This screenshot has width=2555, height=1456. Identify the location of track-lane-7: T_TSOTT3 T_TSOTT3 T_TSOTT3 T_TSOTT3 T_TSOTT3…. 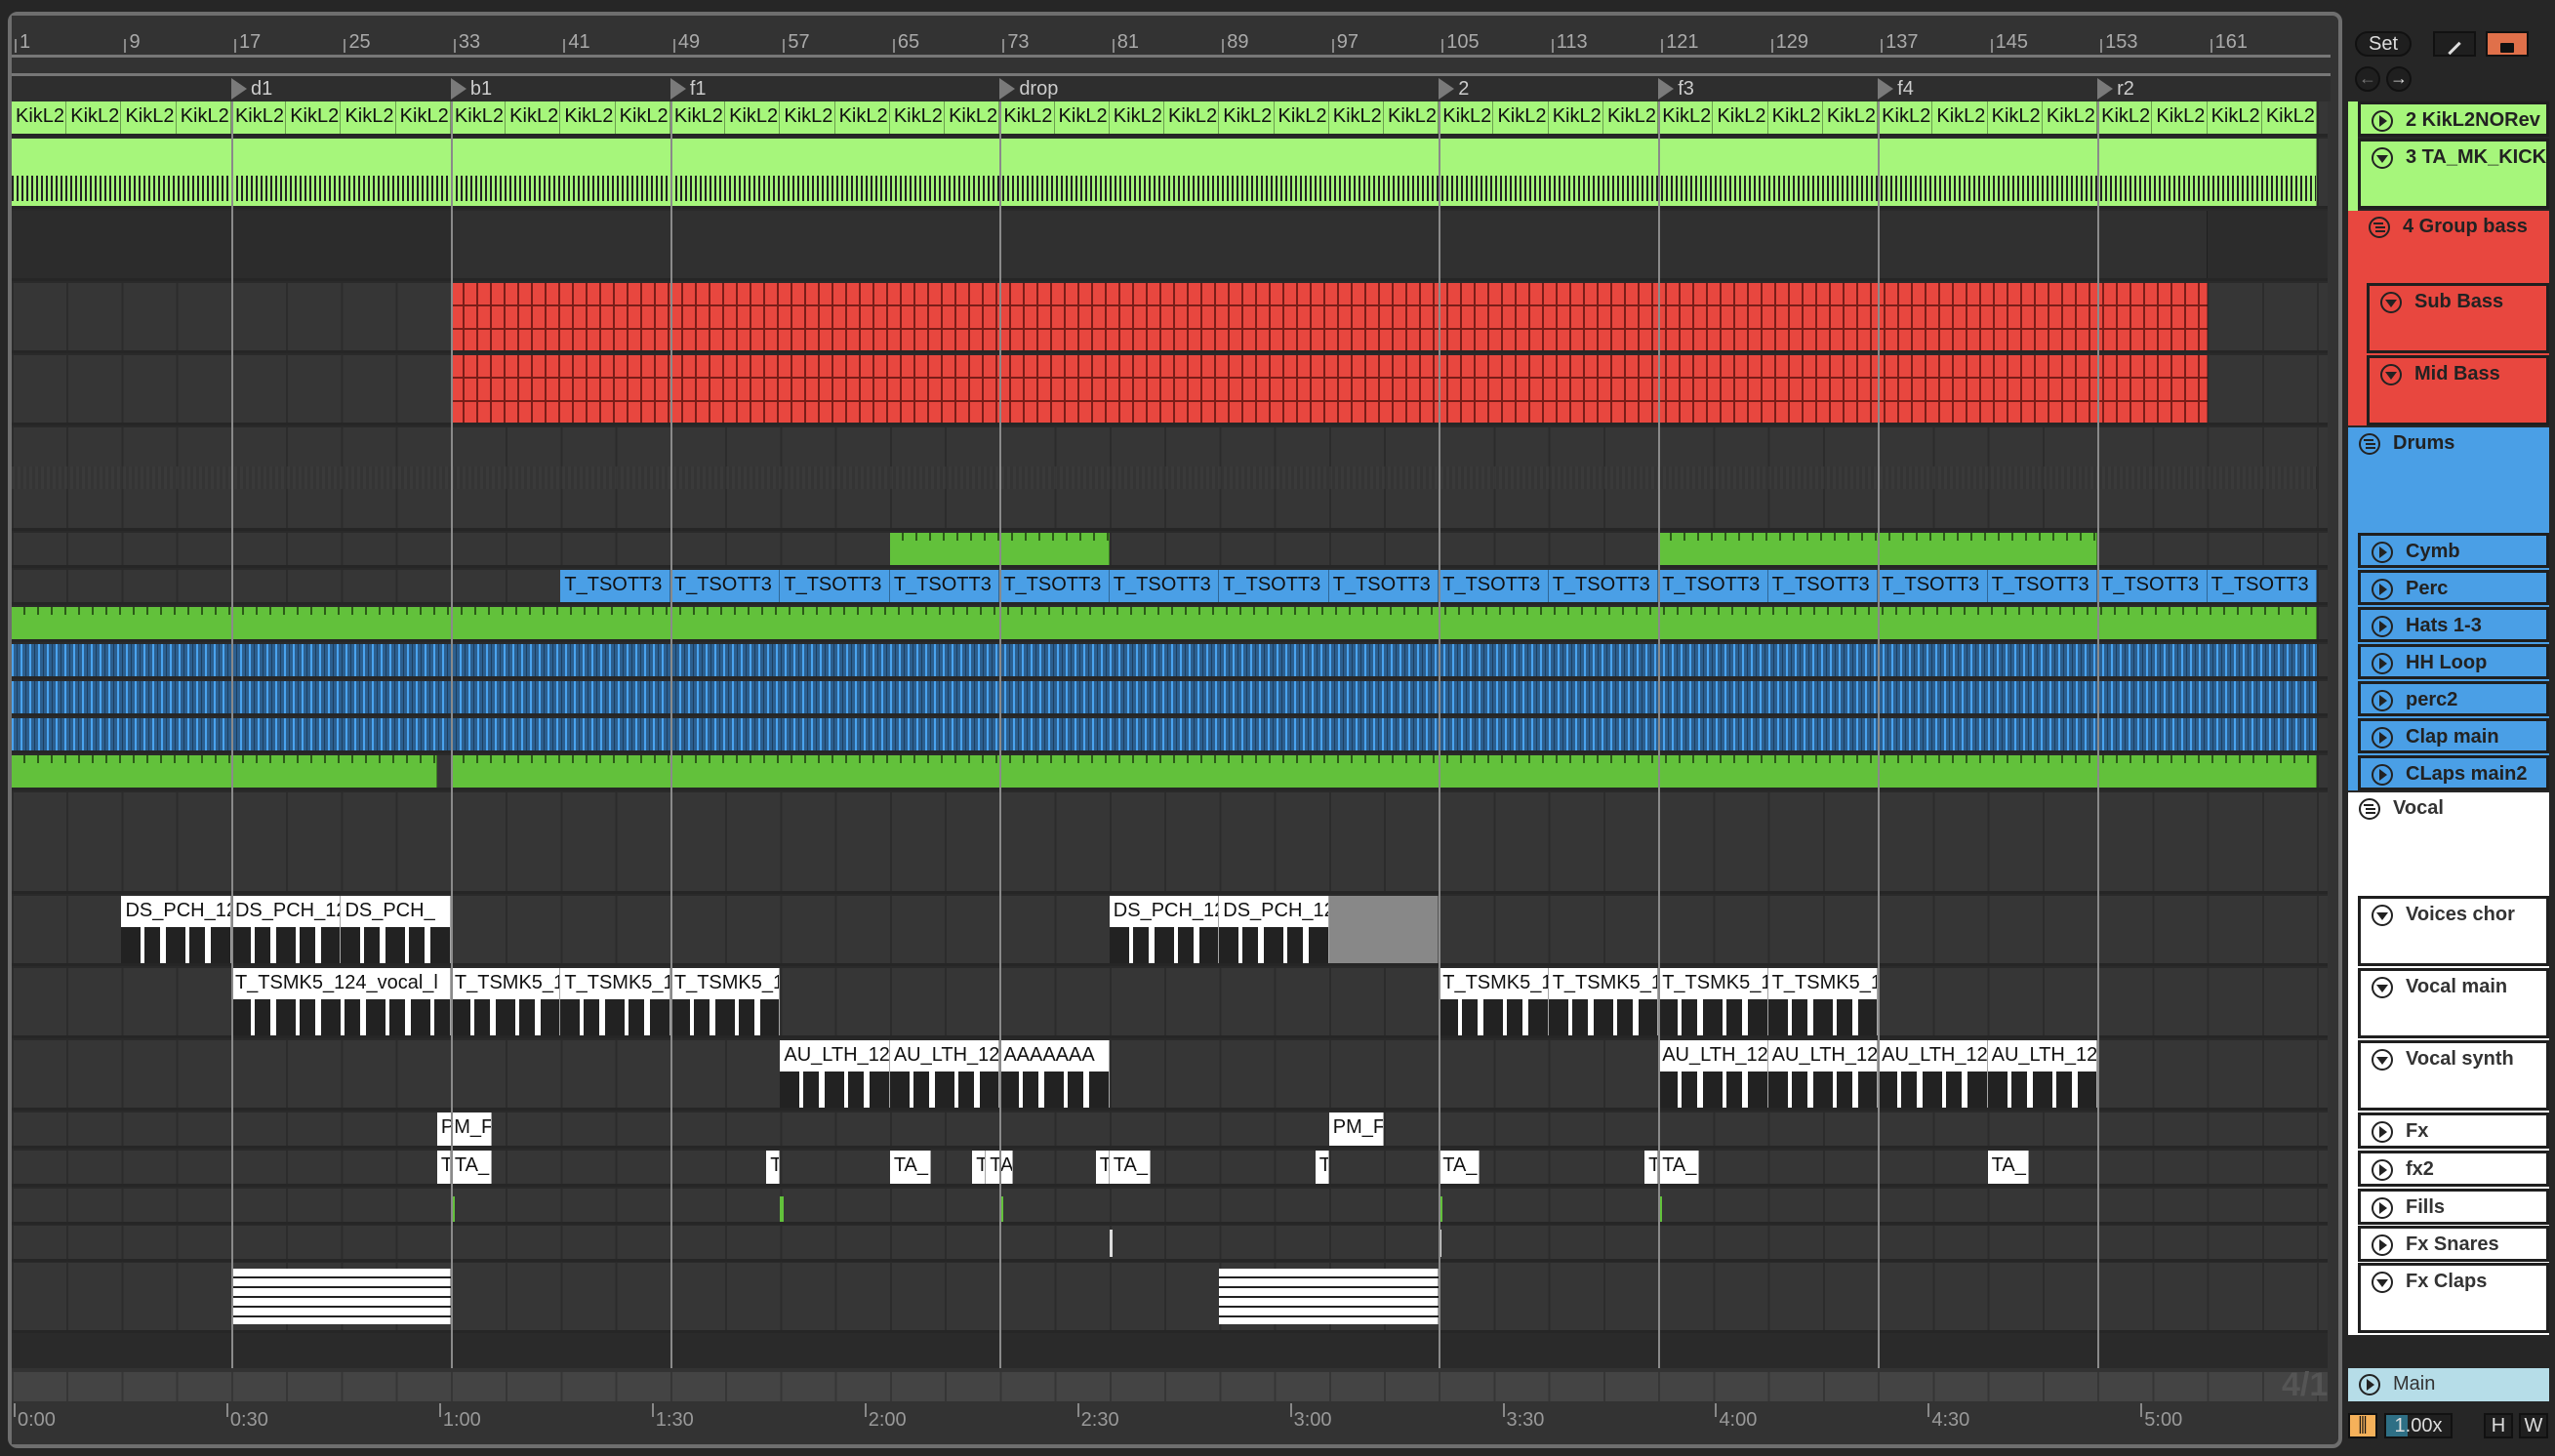
(1170, 587).